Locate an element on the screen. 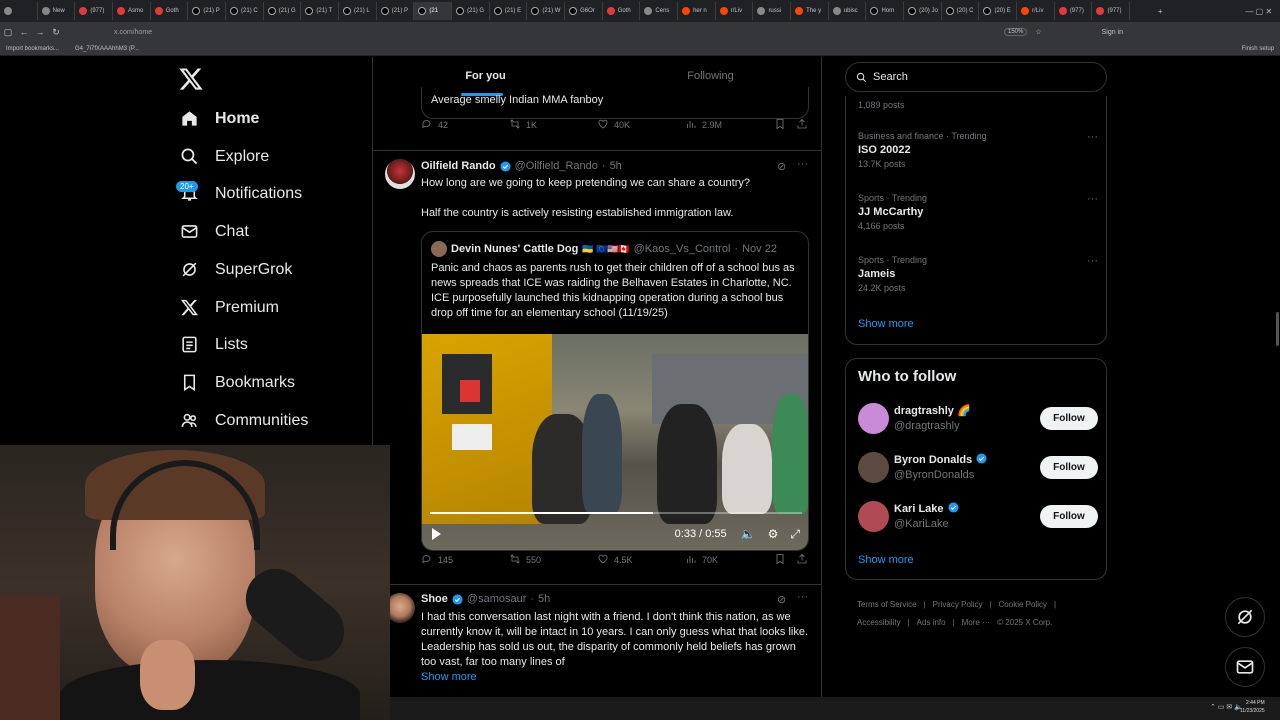 The width and height of the screenshot is (1280, 720). post-time: 5h is located at coordinates (544, 599).